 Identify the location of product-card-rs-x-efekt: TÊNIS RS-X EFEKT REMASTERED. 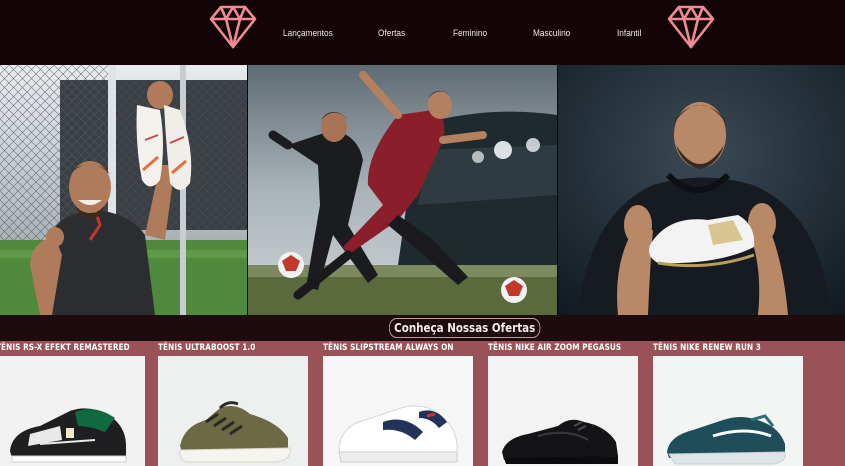
(74, 403).